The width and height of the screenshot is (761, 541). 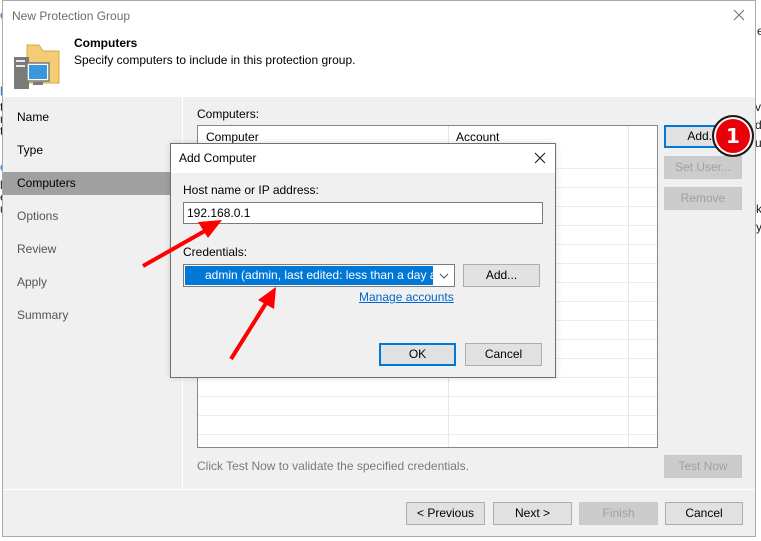 I want to click on cancel-button: Cancel, so click(x=704, y=513).